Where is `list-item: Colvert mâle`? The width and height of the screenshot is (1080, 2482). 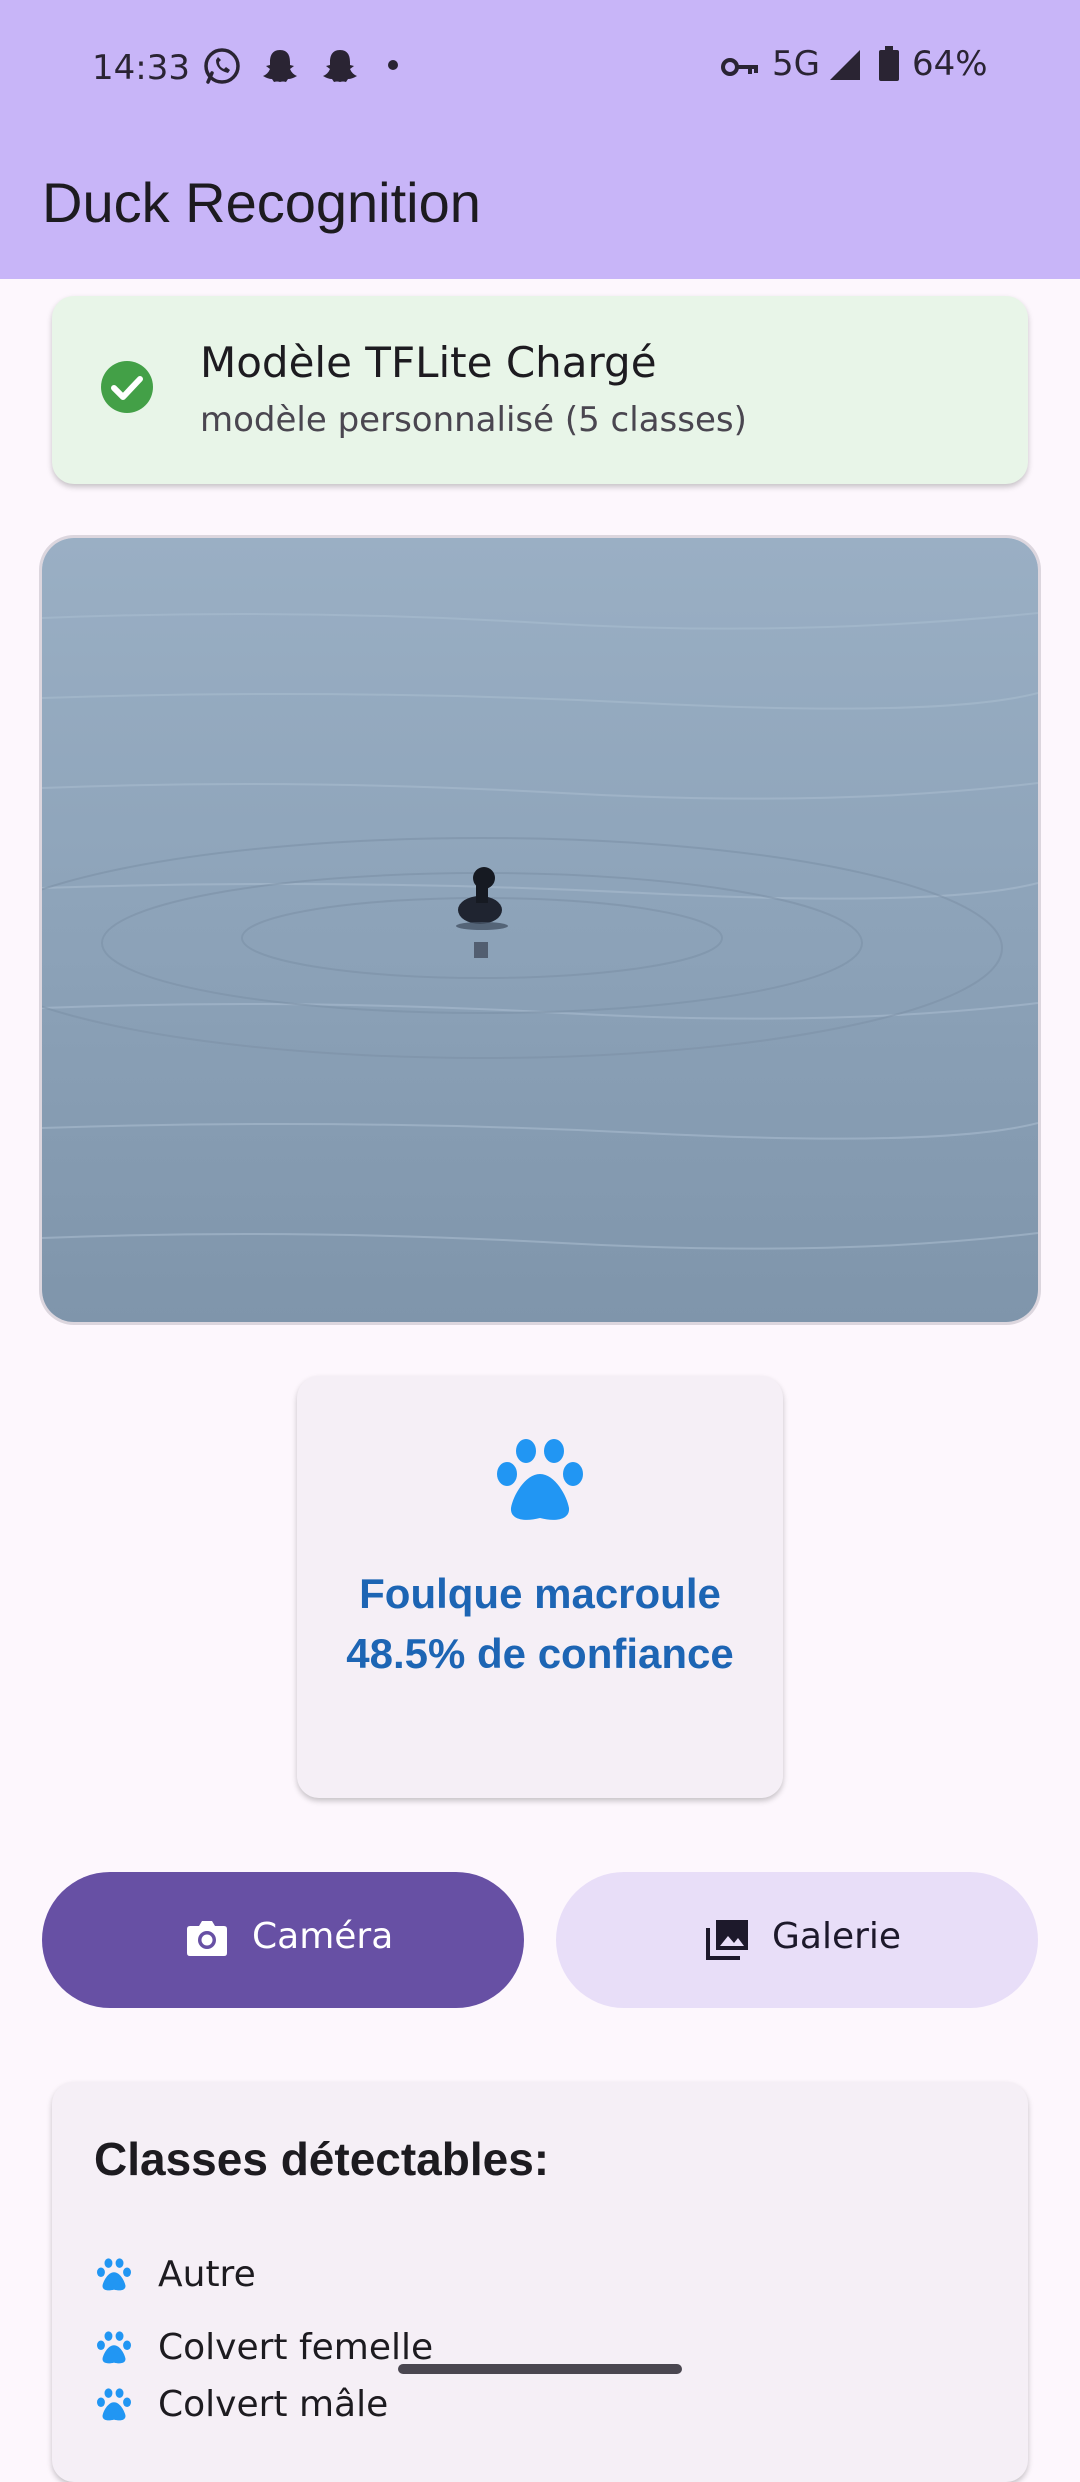 list-item: Colvert mâle is located at coordinates (546, 2404).